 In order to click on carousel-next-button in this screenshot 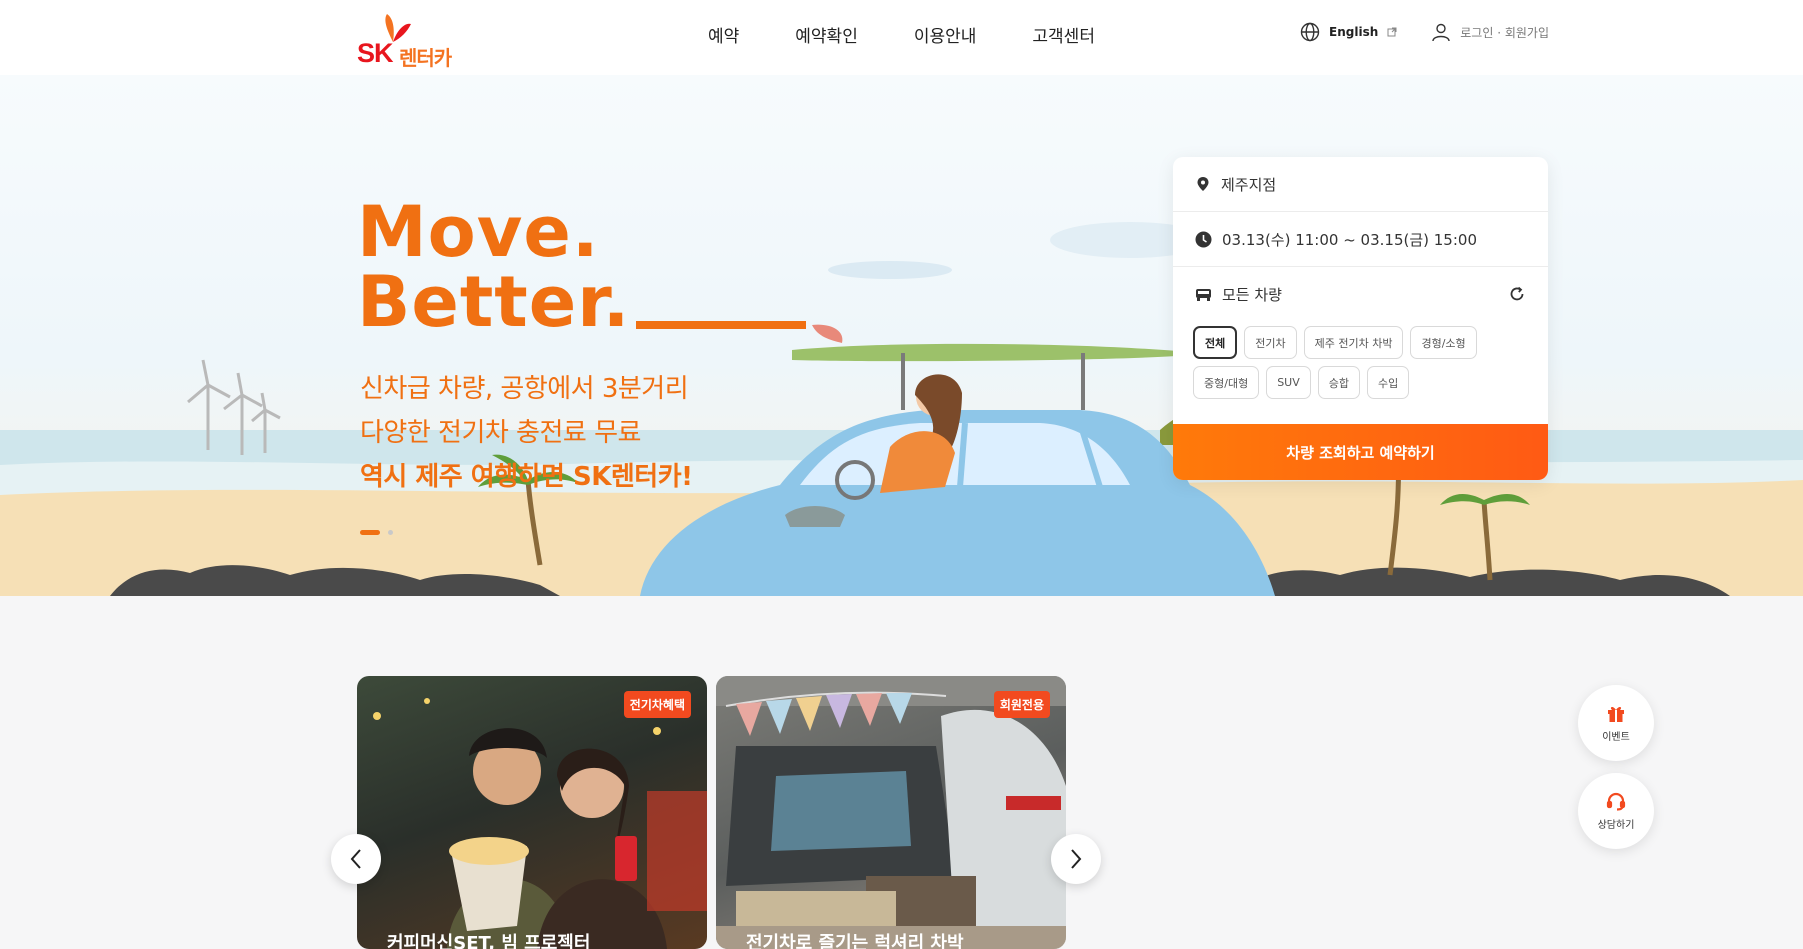, I will do `click(1076, 859)`.